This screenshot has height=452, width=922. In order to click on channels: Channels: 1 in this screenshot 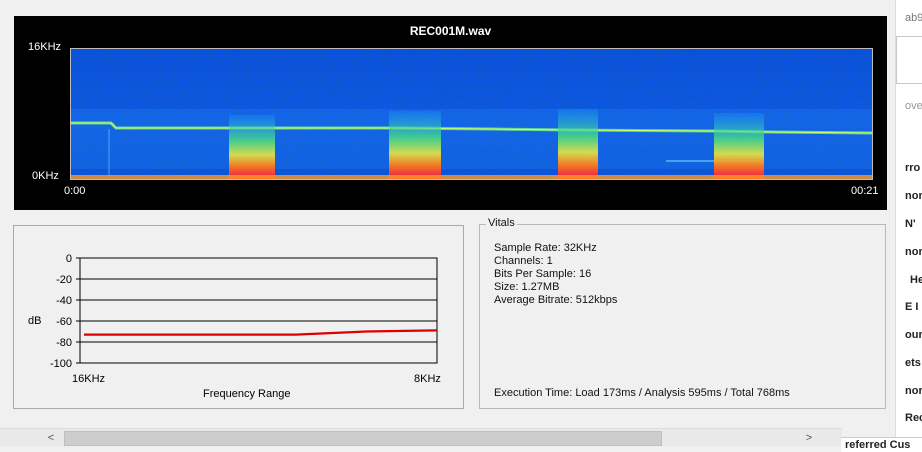, I will do `click(523, 261)`.